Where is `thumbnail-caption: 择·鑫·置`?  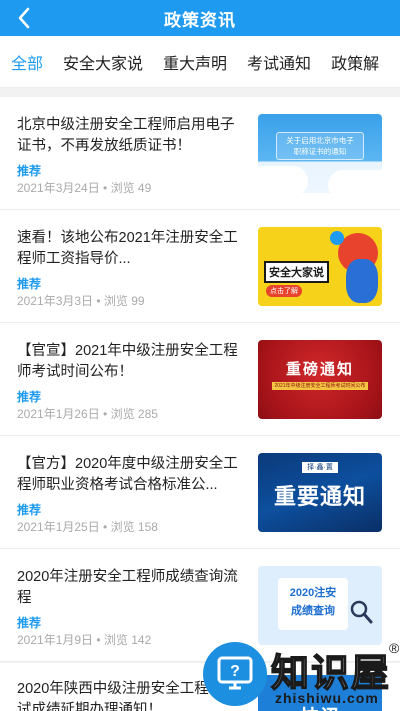
thumbnail-caption: 择·鑫·置 is located at coordinates (320, 467).